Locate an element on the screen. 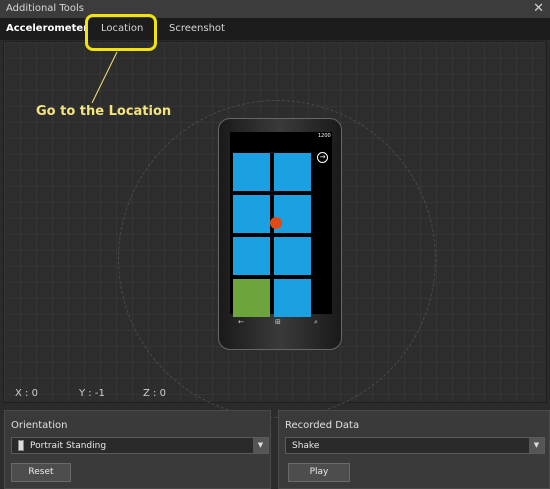 Image resolution: width=550 pixels, height=489 pixels. tab-bar: Accelerometer Location Screenshot is located at coordinates (275, 29).